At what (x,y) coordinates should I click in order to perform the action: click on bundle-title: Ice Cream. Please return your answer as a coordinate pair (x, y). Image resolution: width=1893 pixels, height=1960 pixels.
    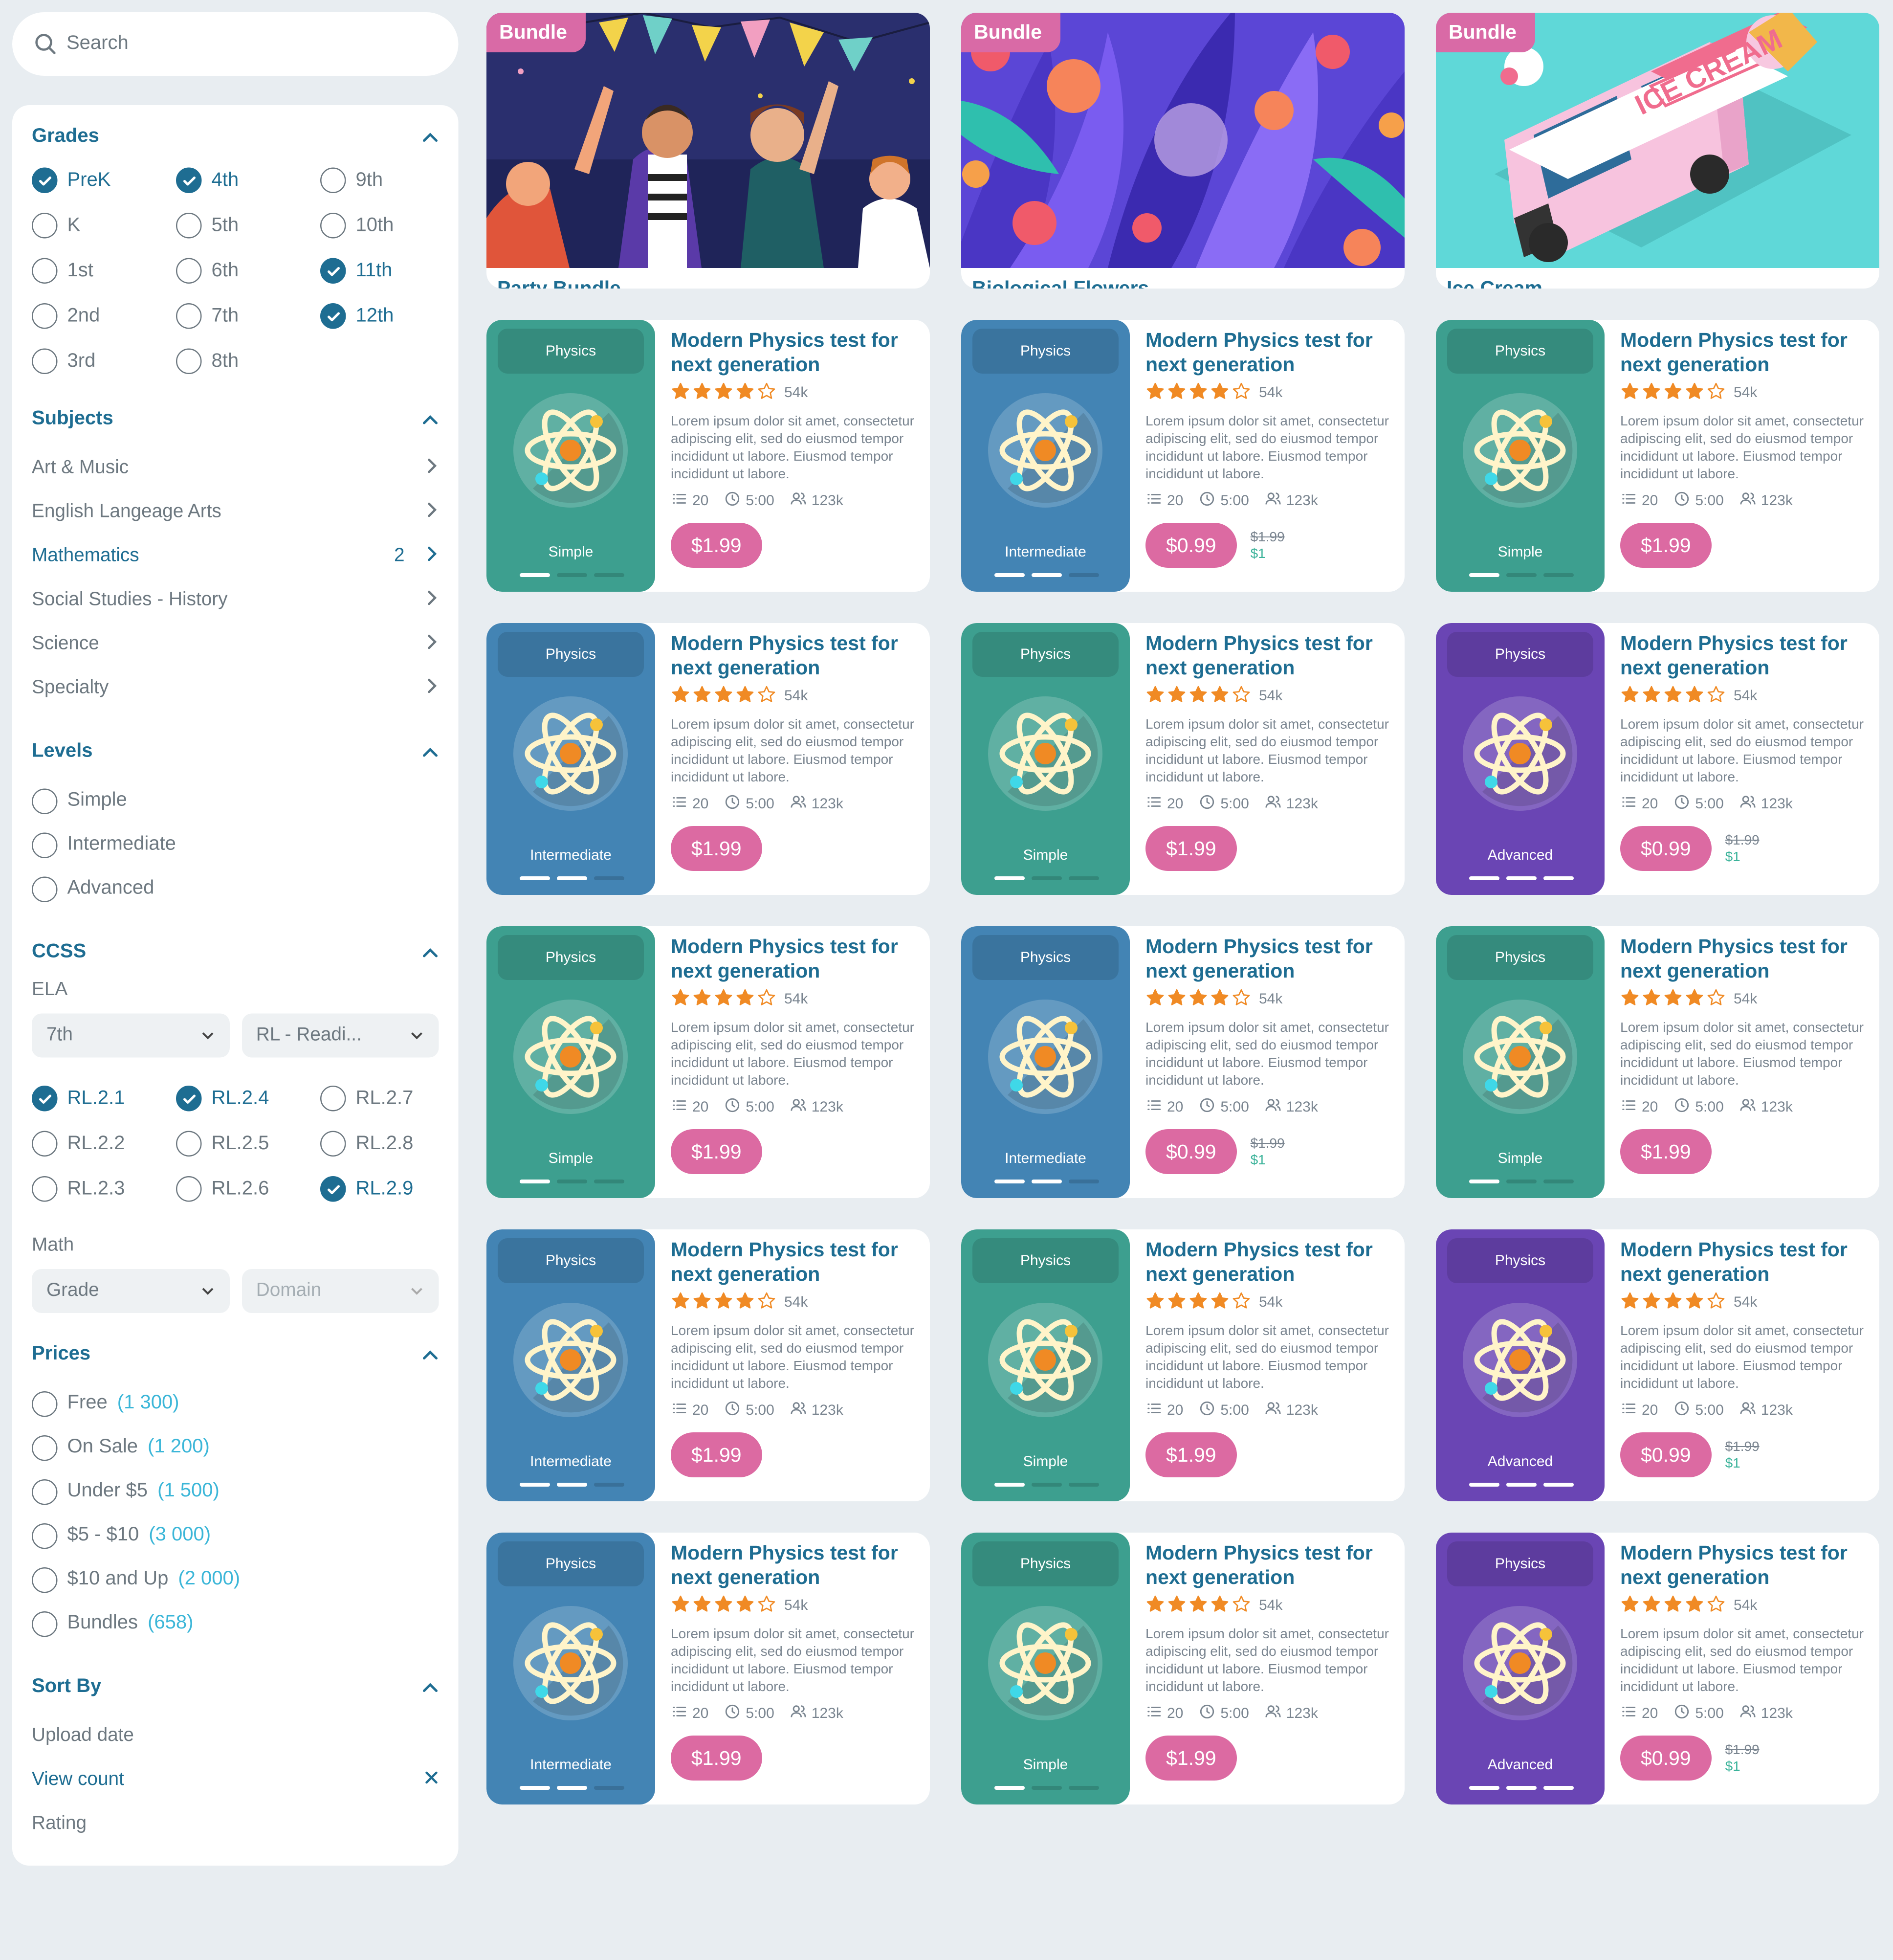
    Looking at the image, I should click on (1658, 283).